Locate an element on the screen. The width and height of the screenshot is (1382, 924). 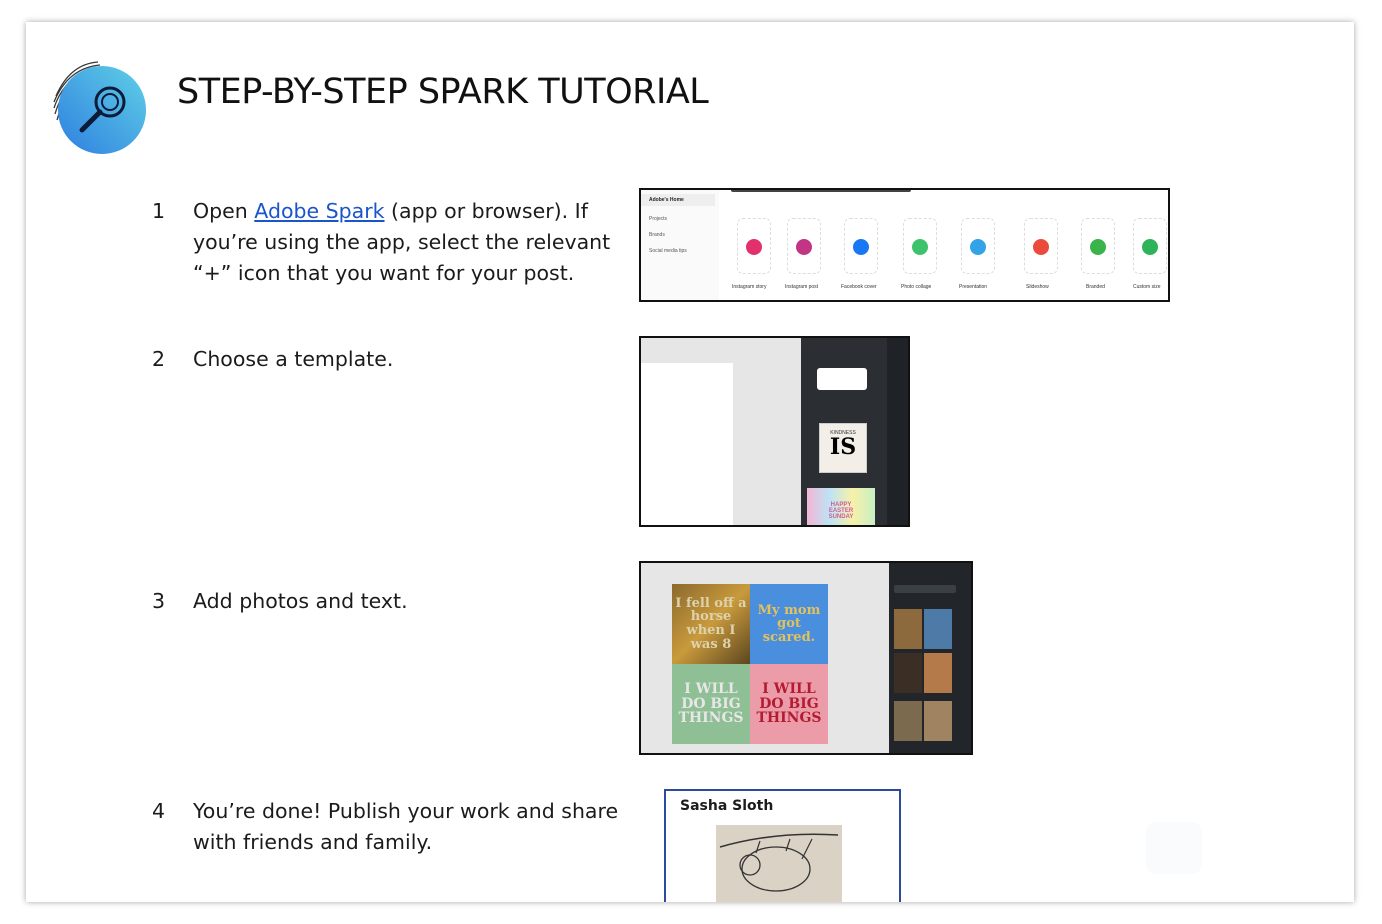
screenshot-templates: KINDNESS IS HAPPY EASTER SUNDAY is located at coordinates (774, 431).